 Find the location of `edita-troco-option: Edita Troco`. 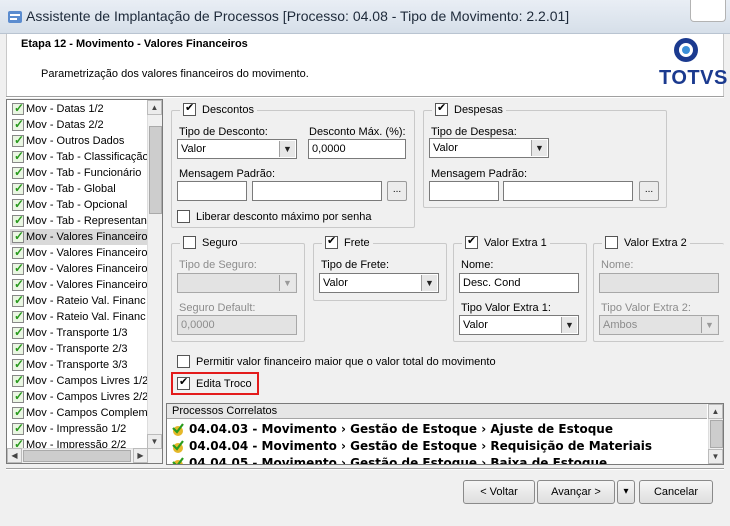

edita-troco-option: Edita Troco is located at coordinates (214, 382).